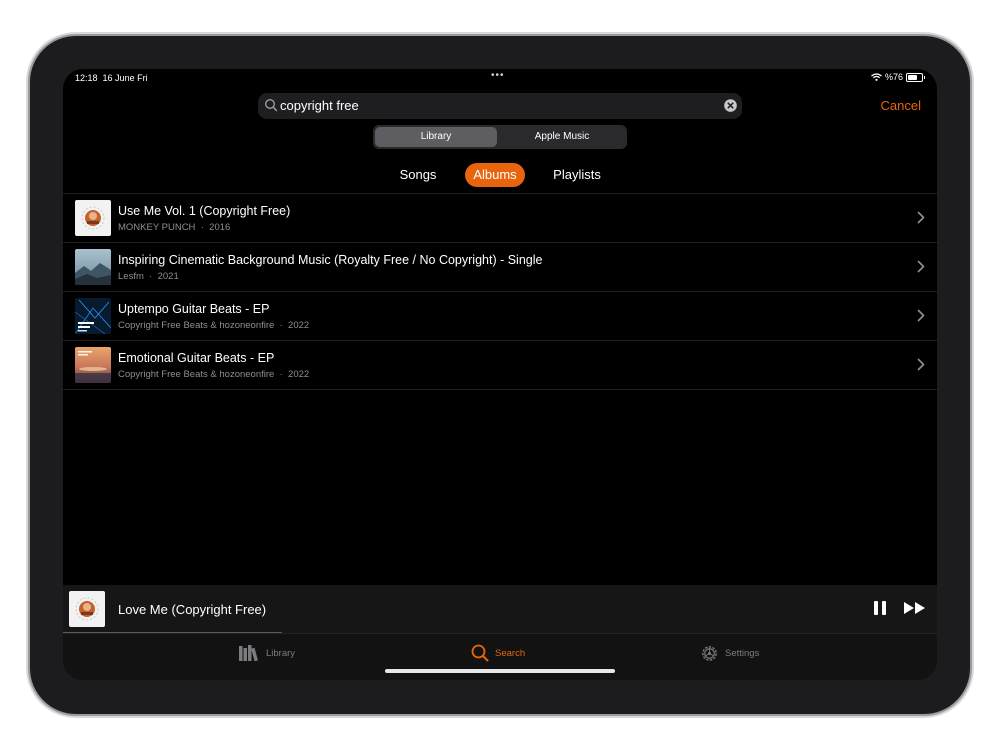 The height and width of the screenshot is (750, 1000). What do you see at coordinates (915, 77) in the screenshot?
I see `battery-icon` at bounding box center [915, 77].